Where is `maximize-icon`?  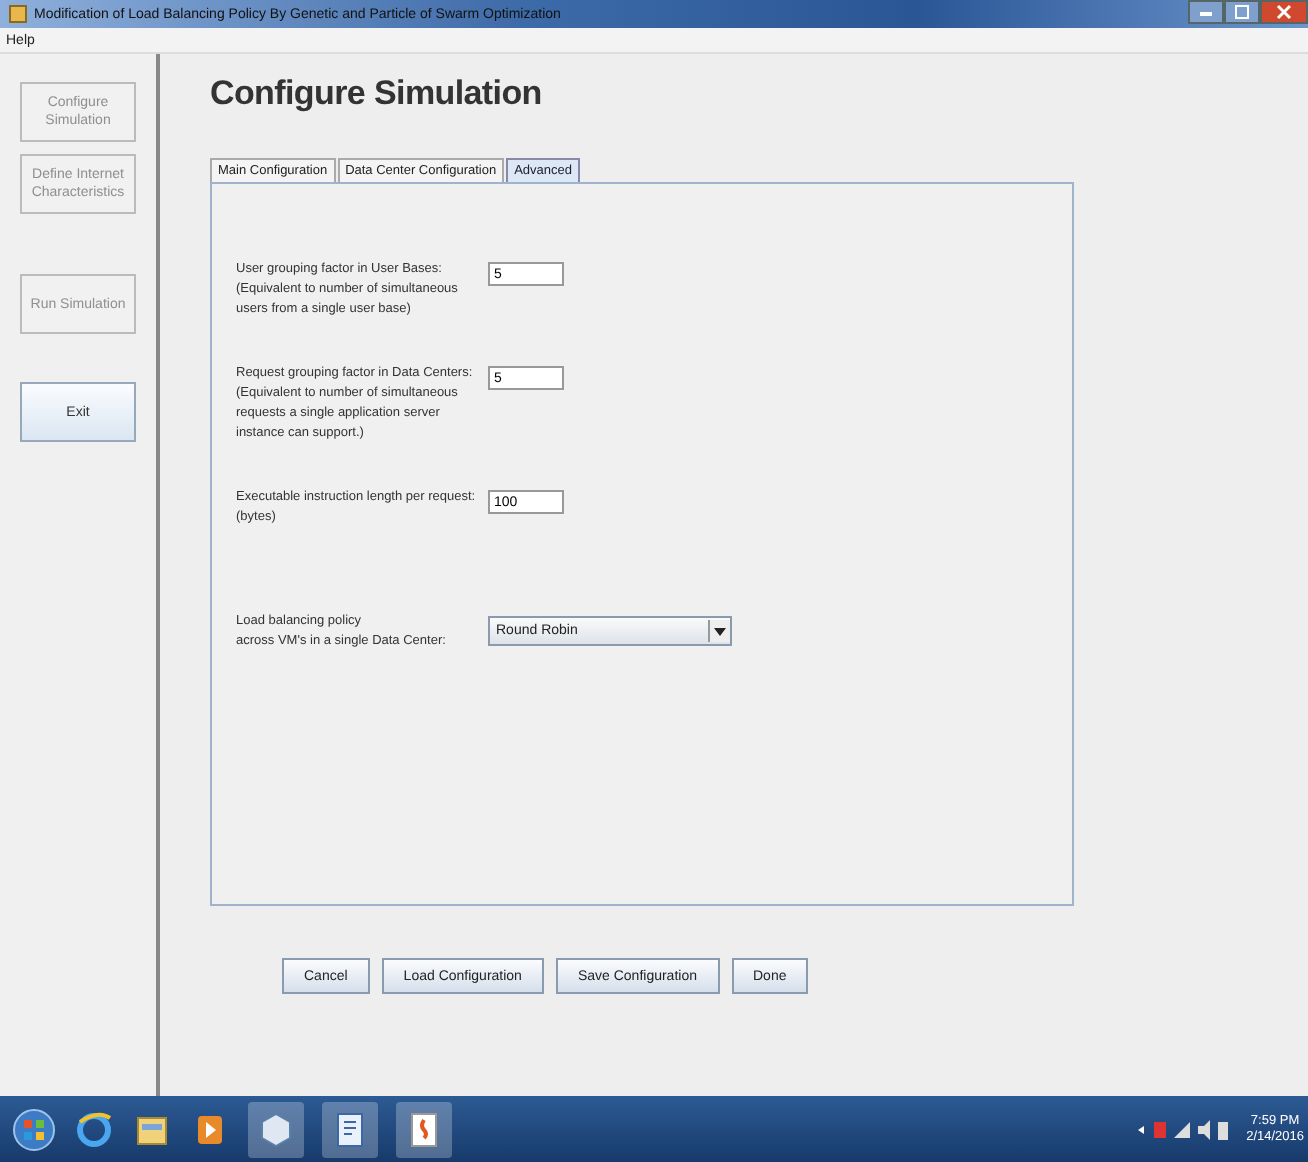 maximize-icon is located at coordinates (1242, 12).